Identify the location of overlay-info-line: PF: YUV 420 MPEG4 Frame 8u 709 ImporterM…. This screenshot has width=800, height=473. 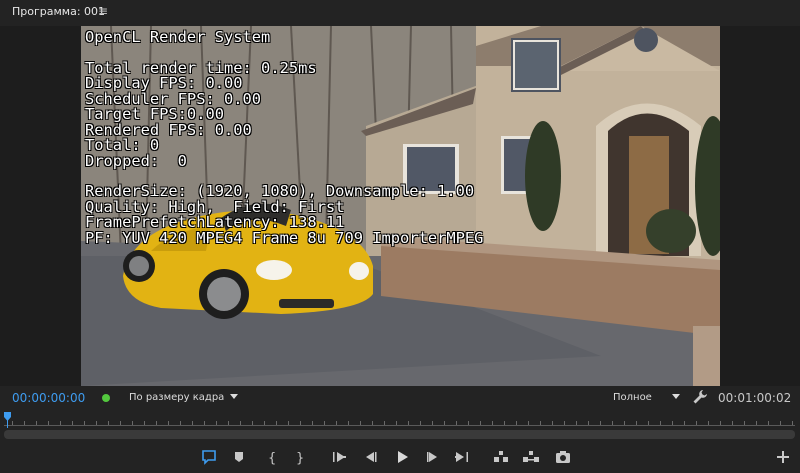
(284, 237).